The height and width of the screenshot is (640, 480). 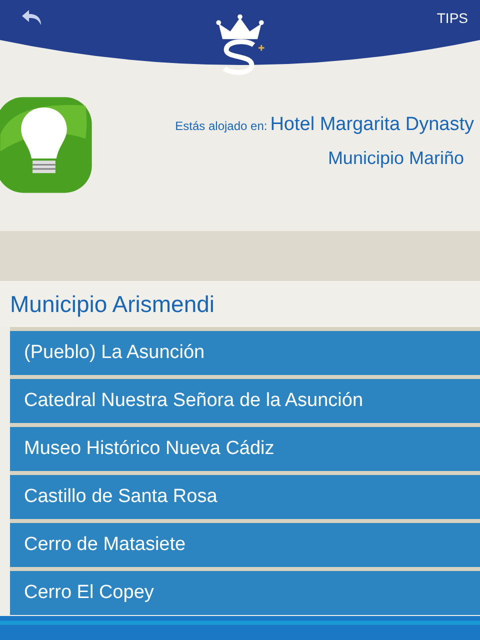 I want to click on stay-label: Estás alojado en:, so click(x=221, y=126).